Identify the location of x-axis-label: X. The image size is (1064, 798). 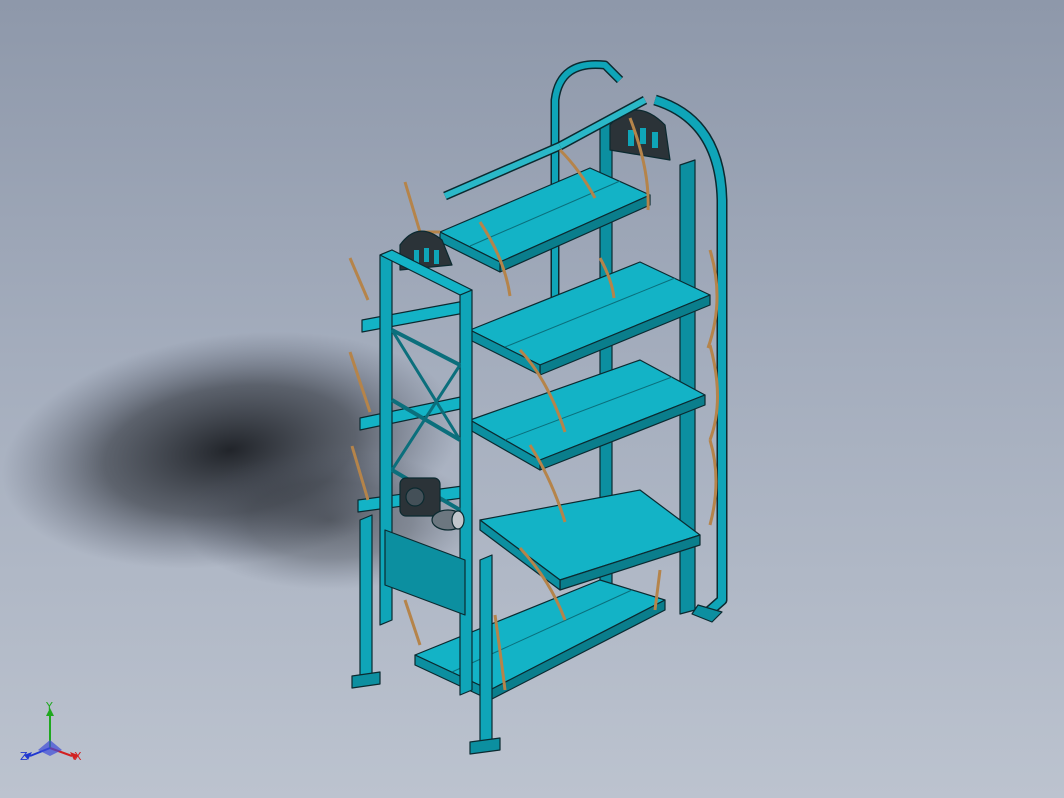
(78, 756).